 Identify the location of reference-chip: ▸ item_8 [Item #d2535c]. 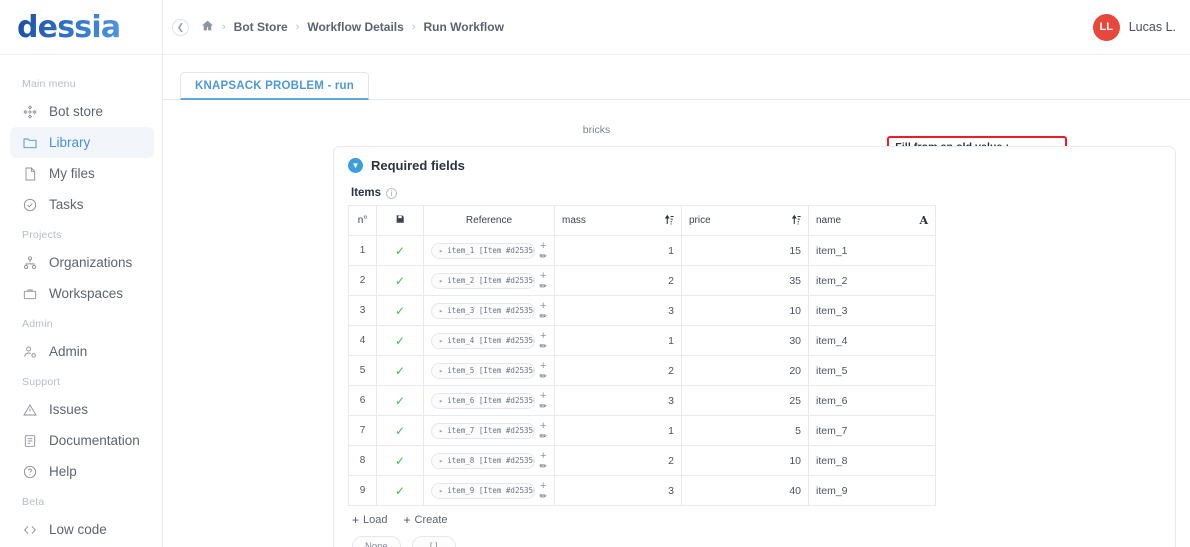
(483, 460).